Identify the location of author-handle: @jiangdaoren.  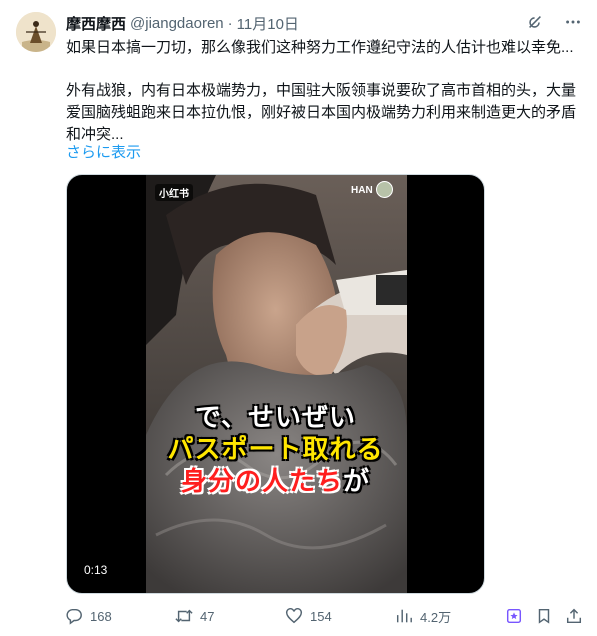
(177, 23).